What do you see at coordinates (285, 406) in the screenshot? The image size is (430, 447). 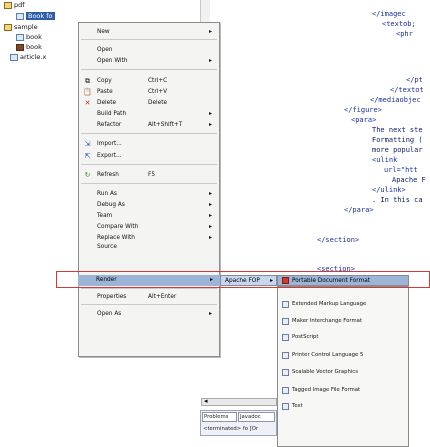 I see `text-icon` at bounding box center [285, 406].